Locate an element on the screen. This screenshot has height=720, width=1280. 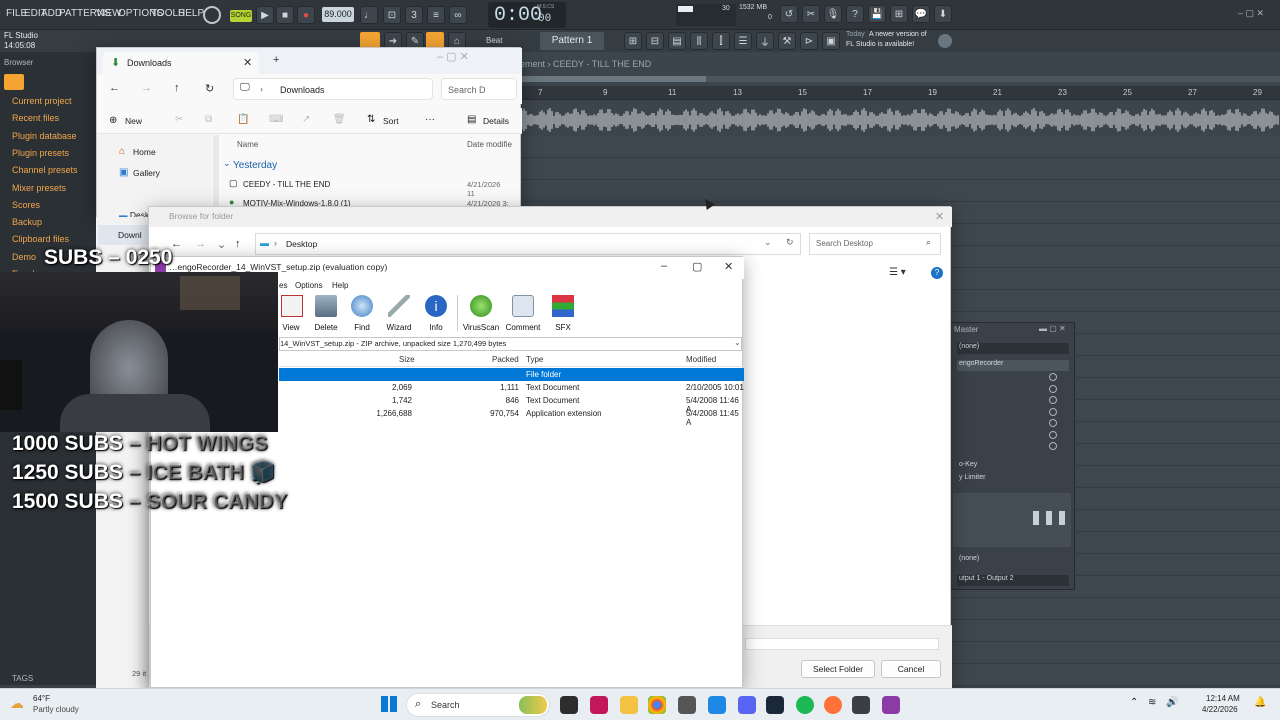
snap-label: Beat is located at coordinates (494, 40).